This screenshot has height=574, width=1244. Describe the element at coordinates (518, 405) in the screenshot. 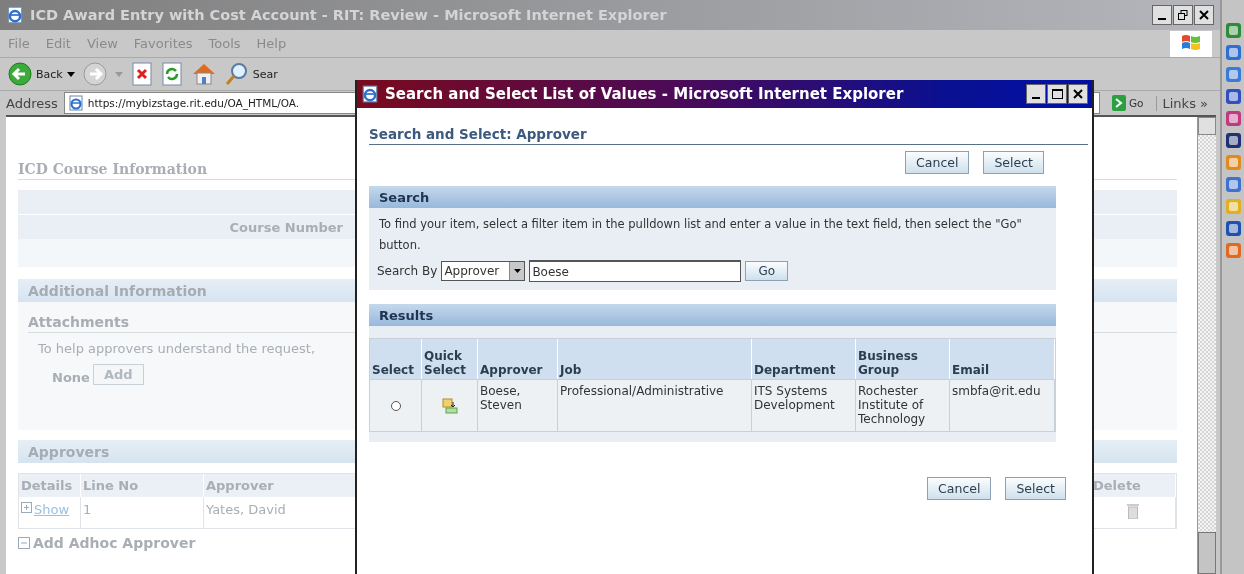

I see `table-cell: Boese, Steven` at that location.